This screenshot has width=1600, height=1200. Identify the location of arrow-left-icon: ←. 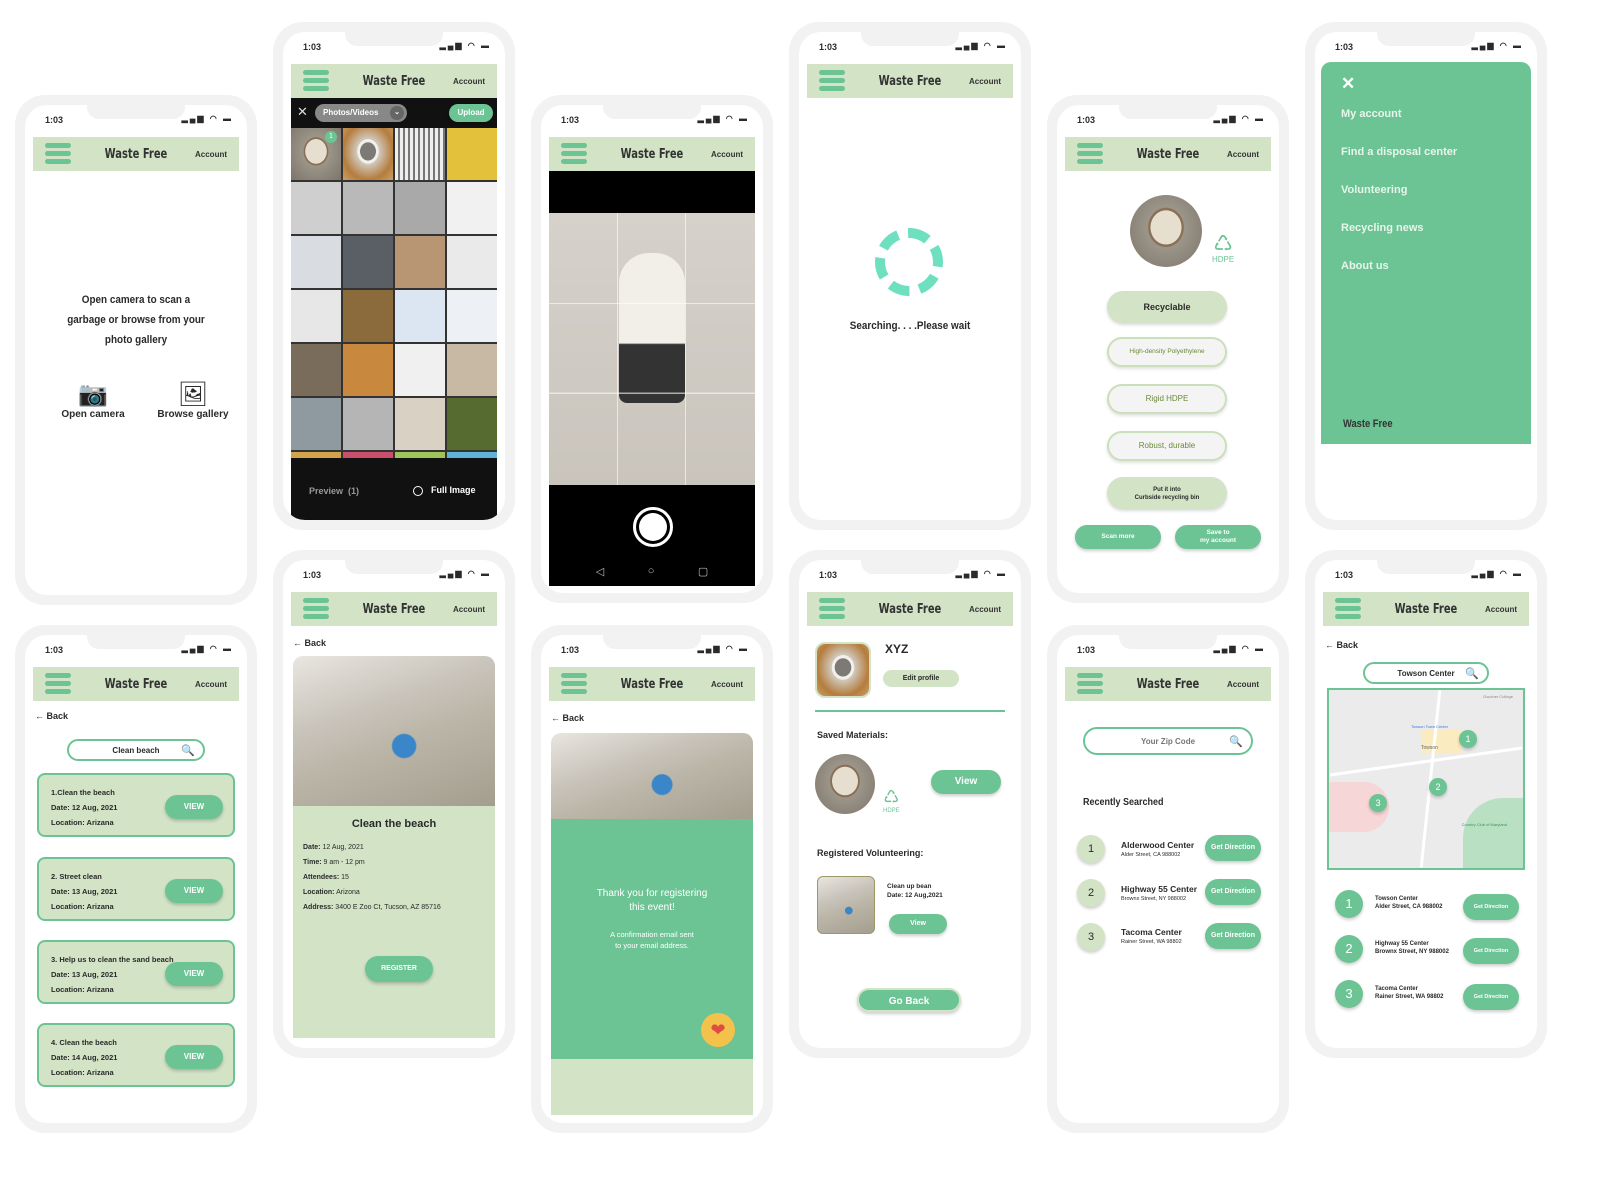
(39, 716).